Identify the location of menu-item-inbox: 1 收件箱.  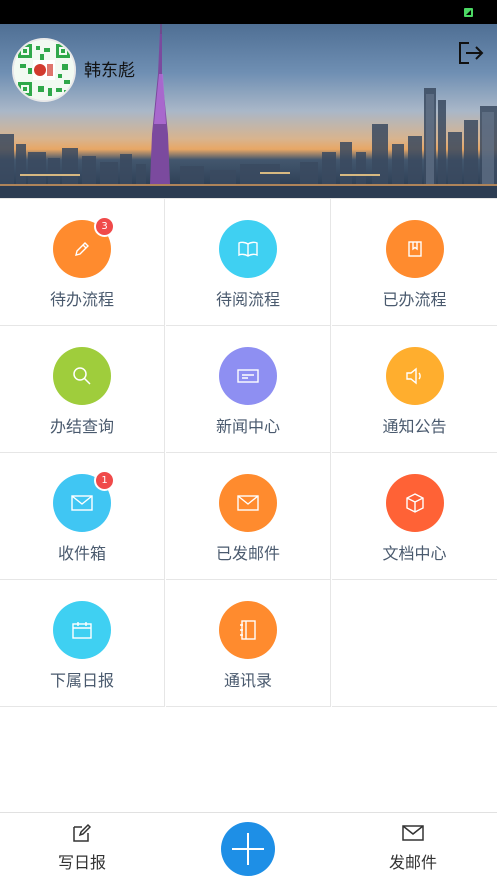
(82, 516).